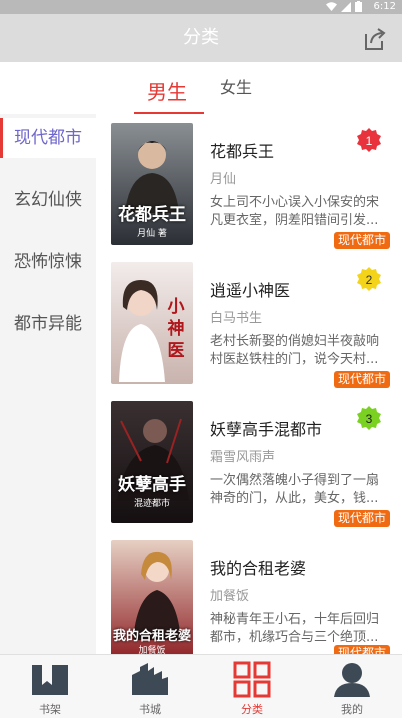 This screenshot has width=402, height=719. What do you see at coordinates (48, 200) in the screenshot?
I see `category-fantasy-xianxia: 玄幻仙侠` at bounding box center [48, 200].